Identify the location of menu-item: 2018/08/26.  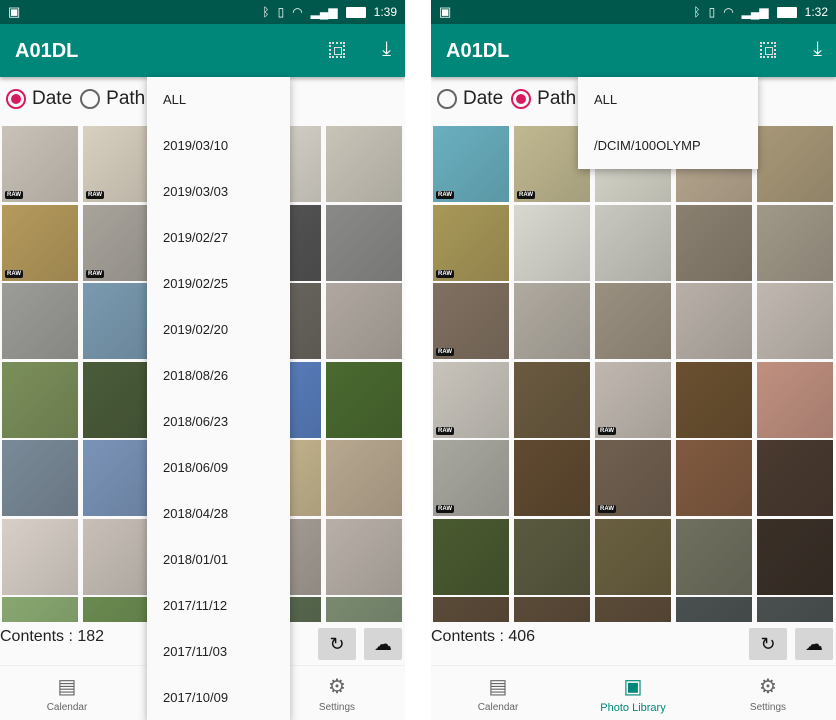
(218, 376).